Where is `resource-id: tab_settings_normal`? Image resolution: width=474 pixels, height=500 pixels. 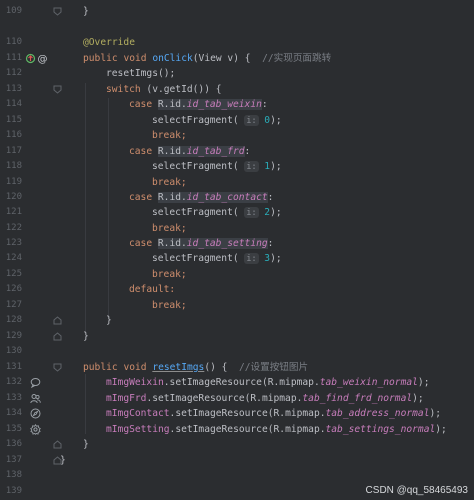 resource-id: tab_settings_normal is located at coordinates (380, 429).